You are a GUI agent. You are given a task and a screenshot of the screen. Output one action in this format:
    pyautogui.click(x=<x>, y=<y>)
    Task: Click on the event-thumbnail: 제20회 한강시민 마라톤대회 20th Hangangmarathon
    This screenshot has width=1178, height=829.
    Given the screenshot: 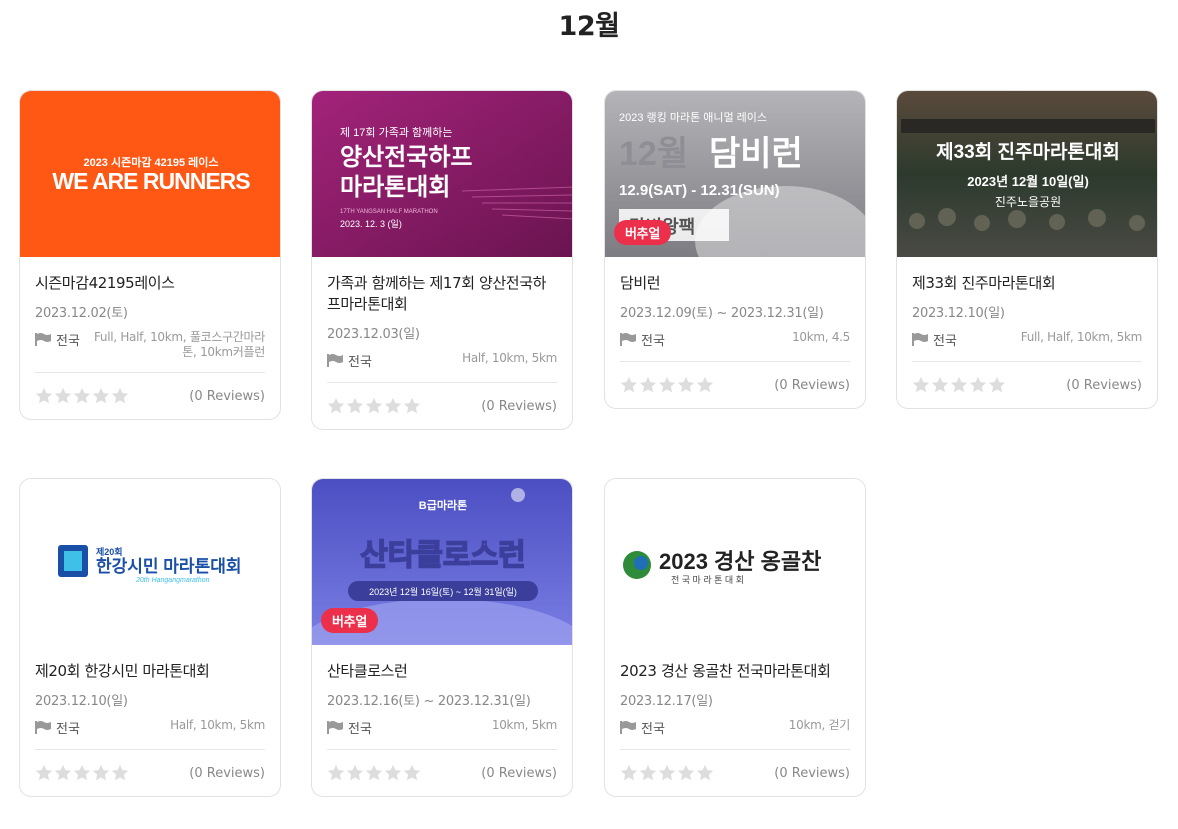 What is the action you would take?
    pyautogui.click(x=150, y=562)
    